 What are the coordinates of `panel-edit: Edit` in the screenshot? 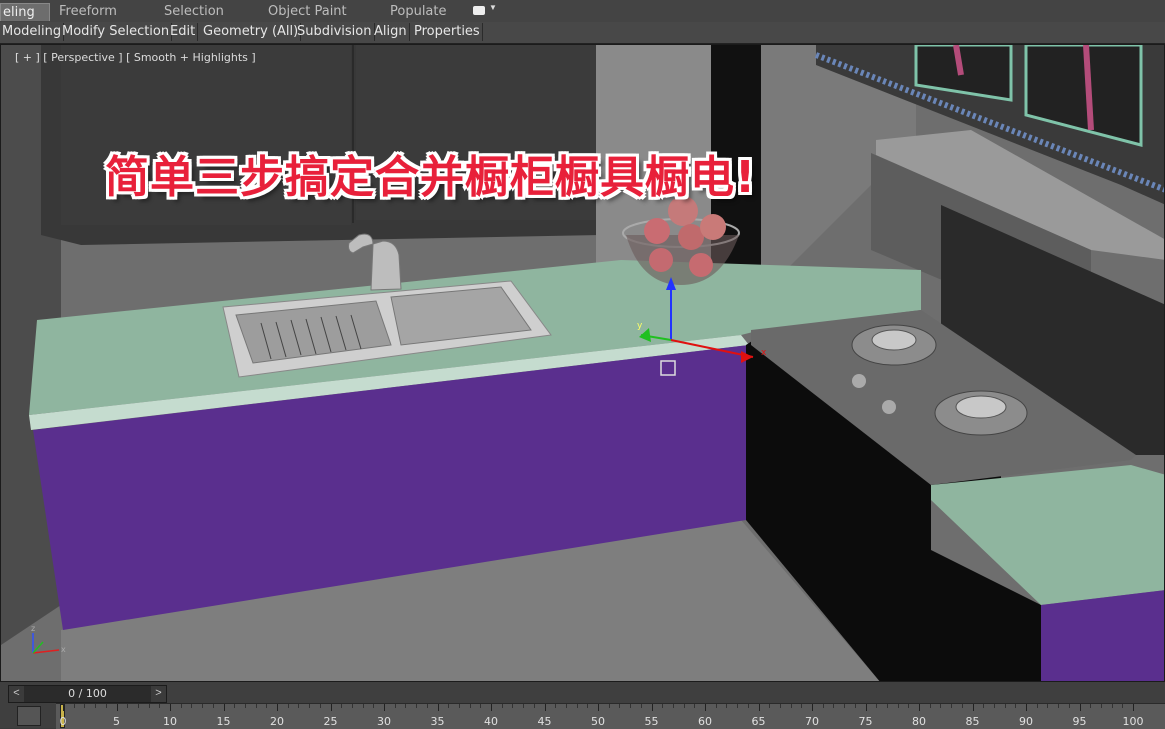 It's located at (183, 32).